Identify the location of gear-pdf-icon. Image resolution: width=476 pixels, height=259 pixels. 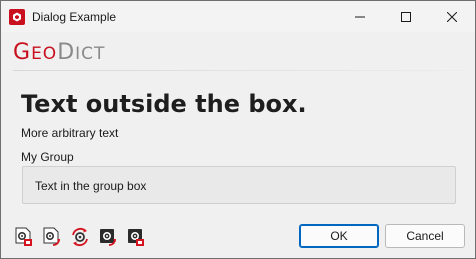
(24, 237).